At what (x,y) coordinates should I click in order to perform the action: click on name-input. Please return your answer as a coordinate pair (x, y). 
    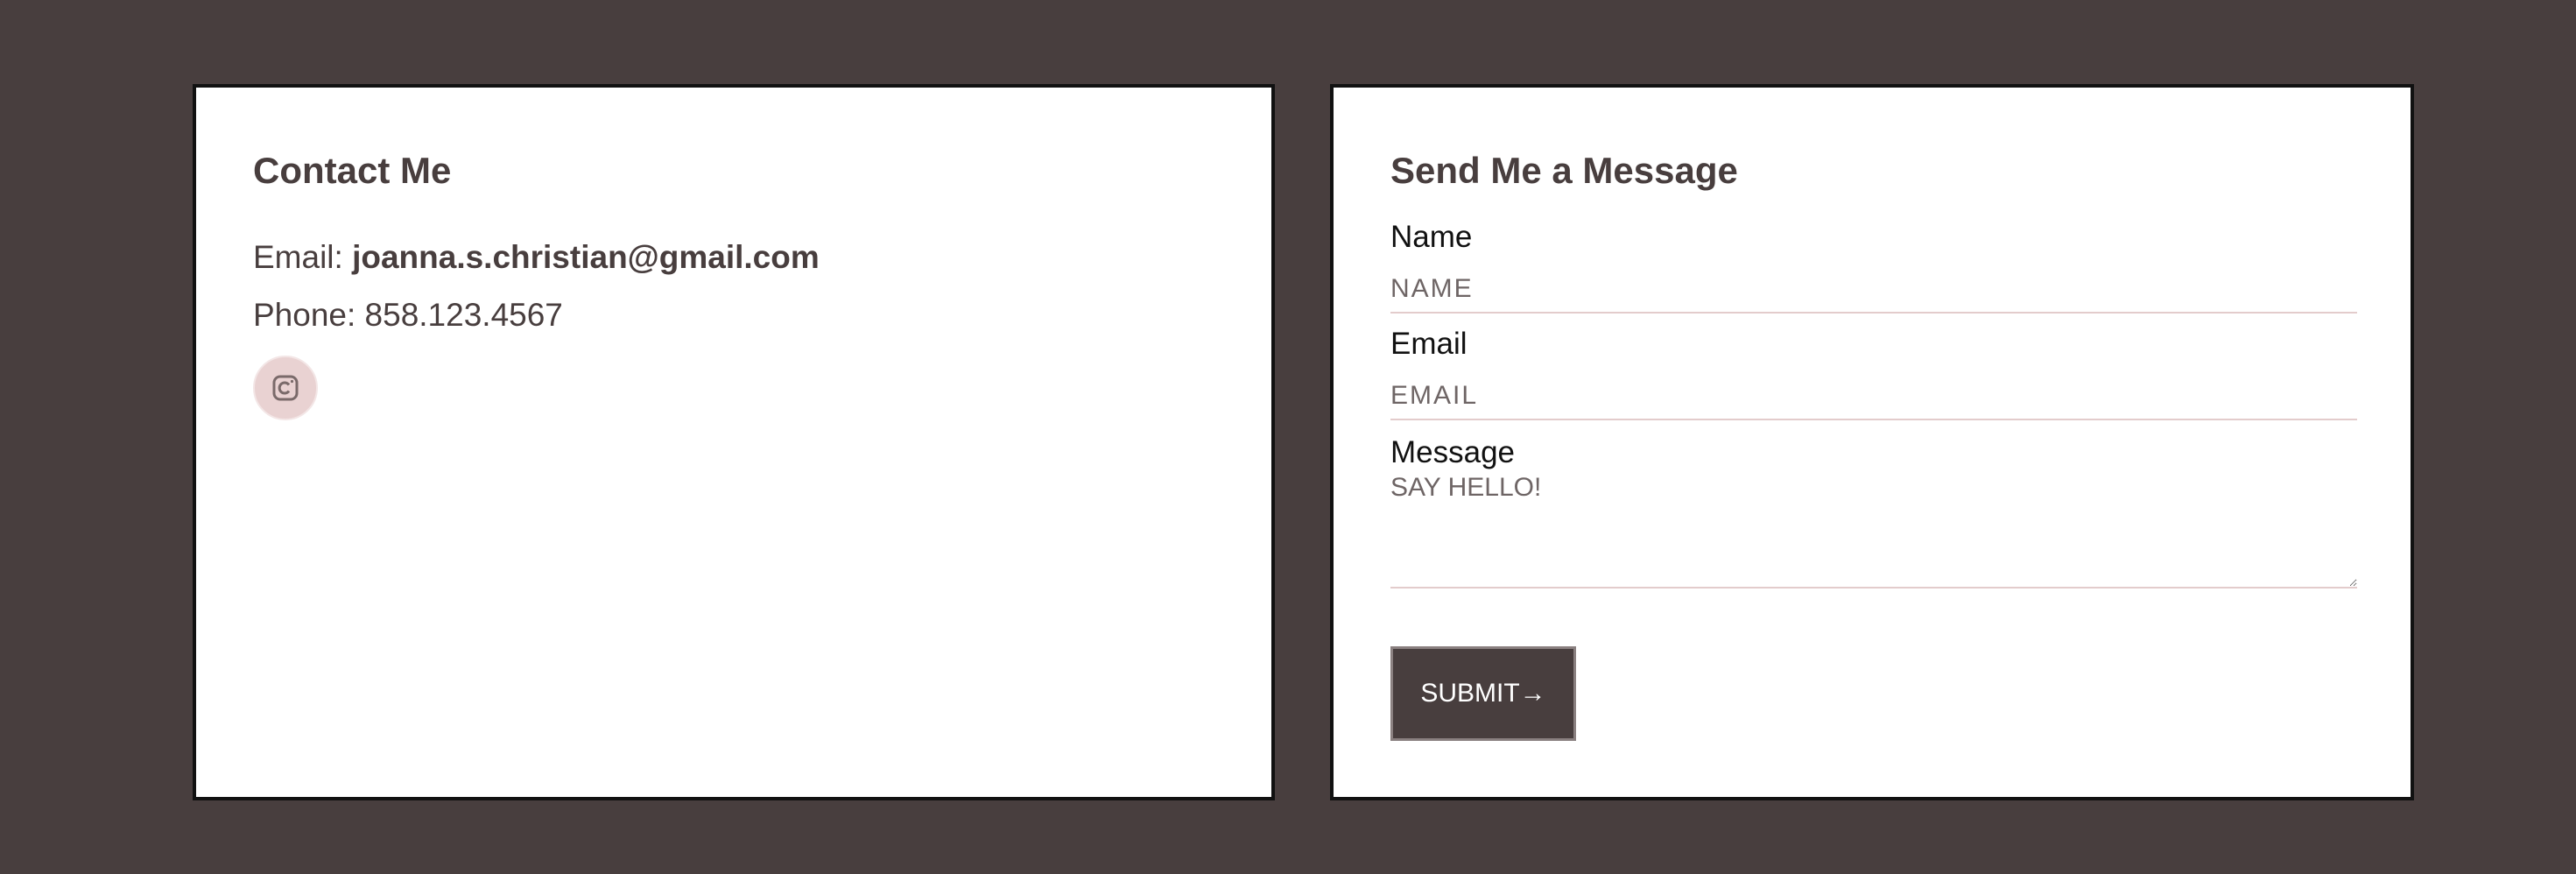
    Looking at the image, I should click on (1873, 290).